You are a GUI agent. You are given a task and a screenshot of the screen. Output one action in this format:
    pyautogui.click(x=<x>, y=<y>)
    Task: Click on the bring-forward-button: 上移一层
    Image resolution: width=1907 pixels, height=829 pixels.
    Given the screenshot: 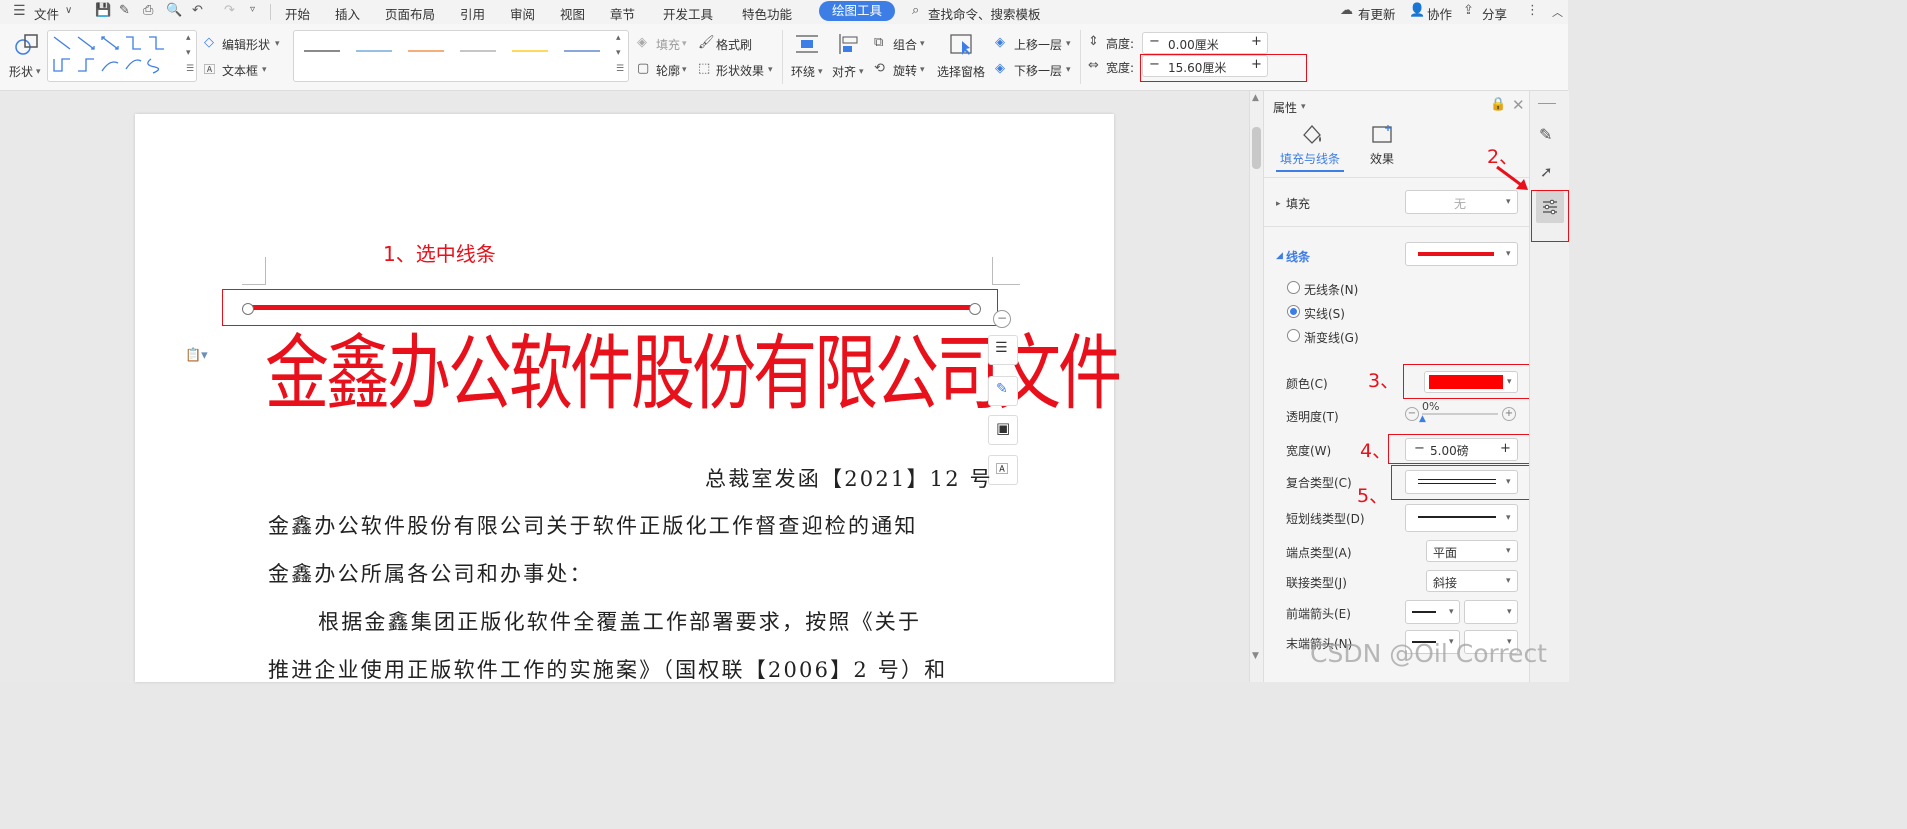 What is the action you would take?
    pyautogui.click(x=1038, y=44)
    